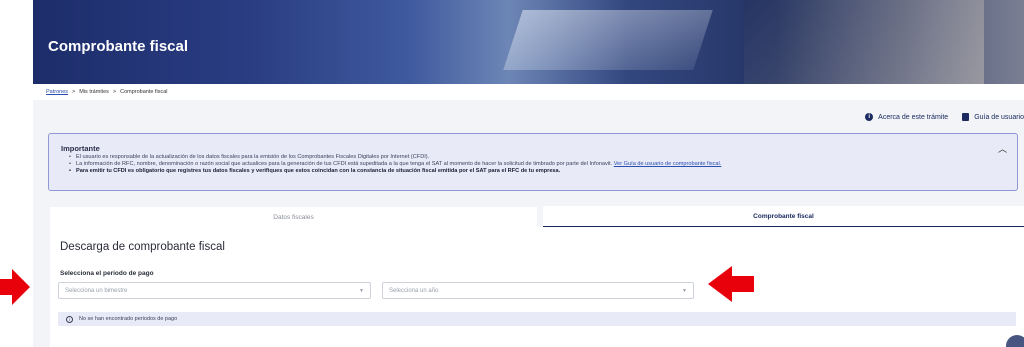  I want to click on red-arrow-left-icon, so click(731, 284).